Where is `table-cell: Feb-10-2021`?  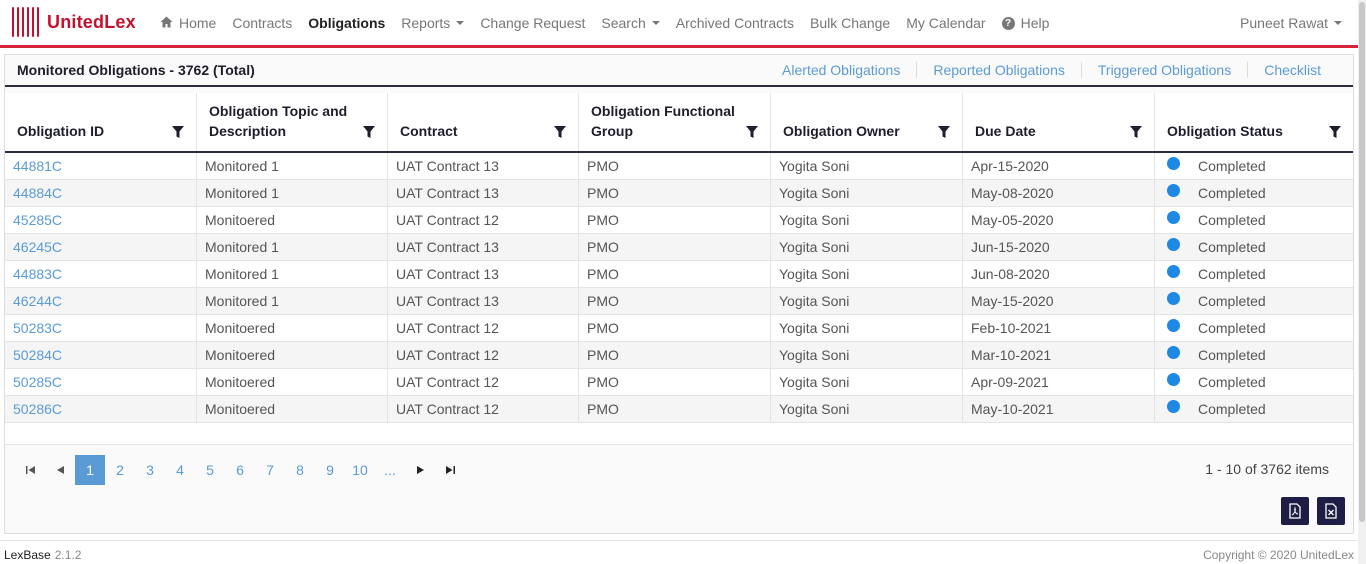 table-cell: Feb-10-2021 is located at coordinates (1059, 328).